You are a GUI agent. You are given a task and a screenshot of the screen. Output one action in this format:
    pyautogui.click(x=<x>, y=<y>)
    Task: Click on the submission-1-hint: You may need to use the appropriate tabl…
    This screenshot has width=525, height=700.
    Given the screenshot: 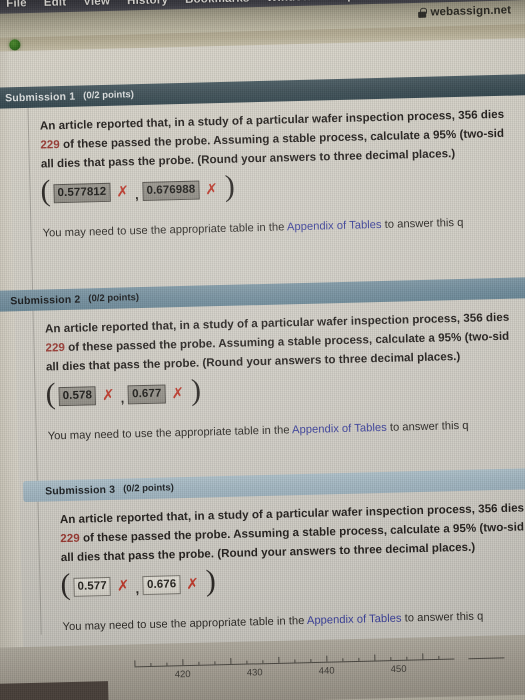 What is the action you would take?
    pyautogui.click(x=262, y=228)
    